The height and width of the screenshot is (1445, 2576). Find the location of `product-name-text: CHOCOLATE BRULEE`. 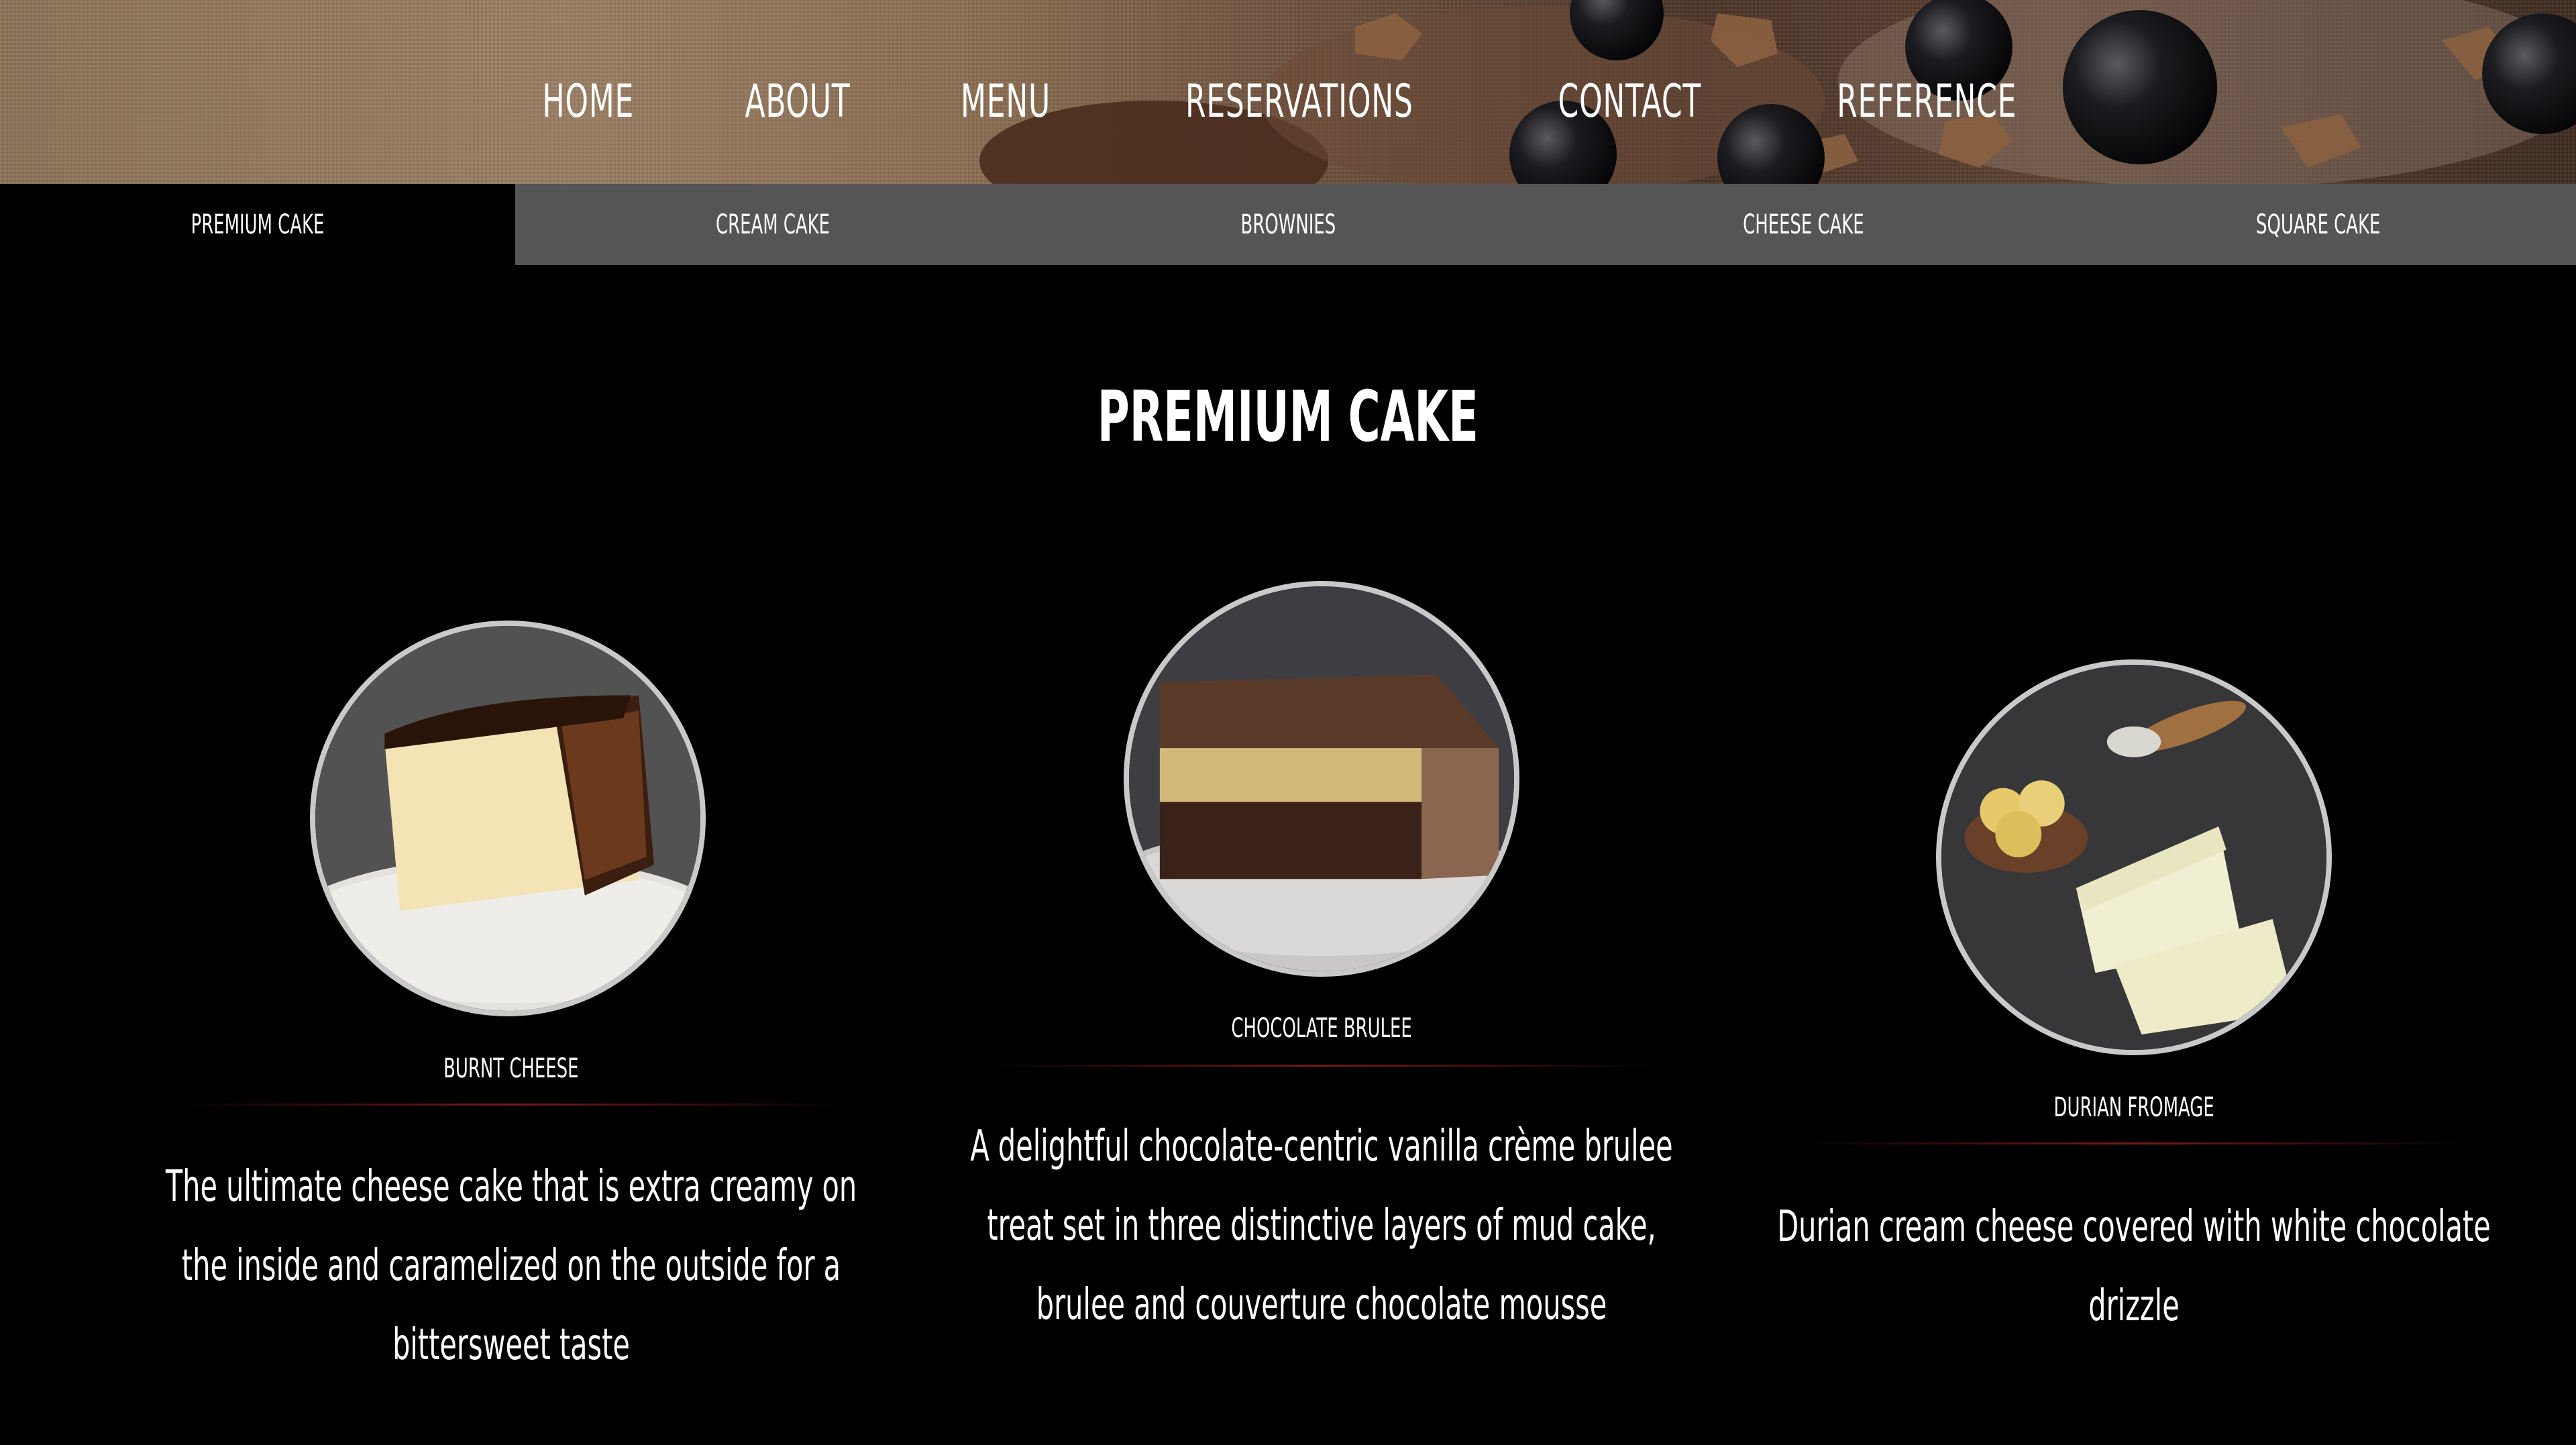

product-name-text: CHOCOLATE BRULEE is located at coordinates (1321, 1028).